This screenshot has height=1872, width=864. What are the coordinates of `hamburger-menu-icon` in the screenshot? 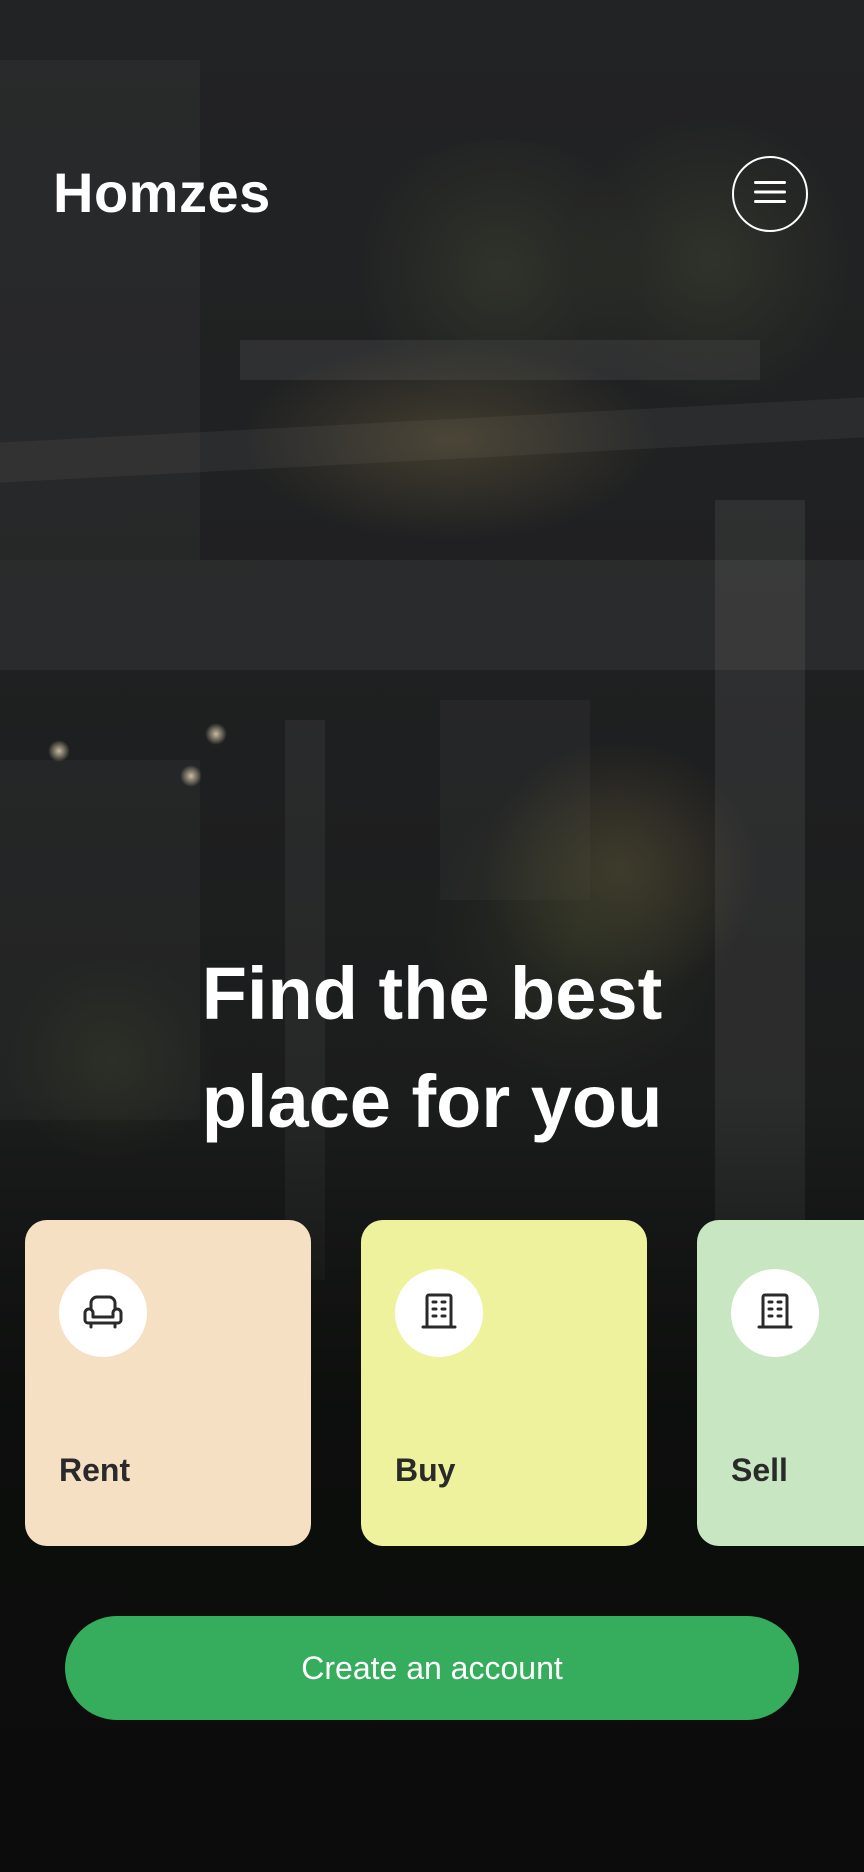 It's located at (770, 194).